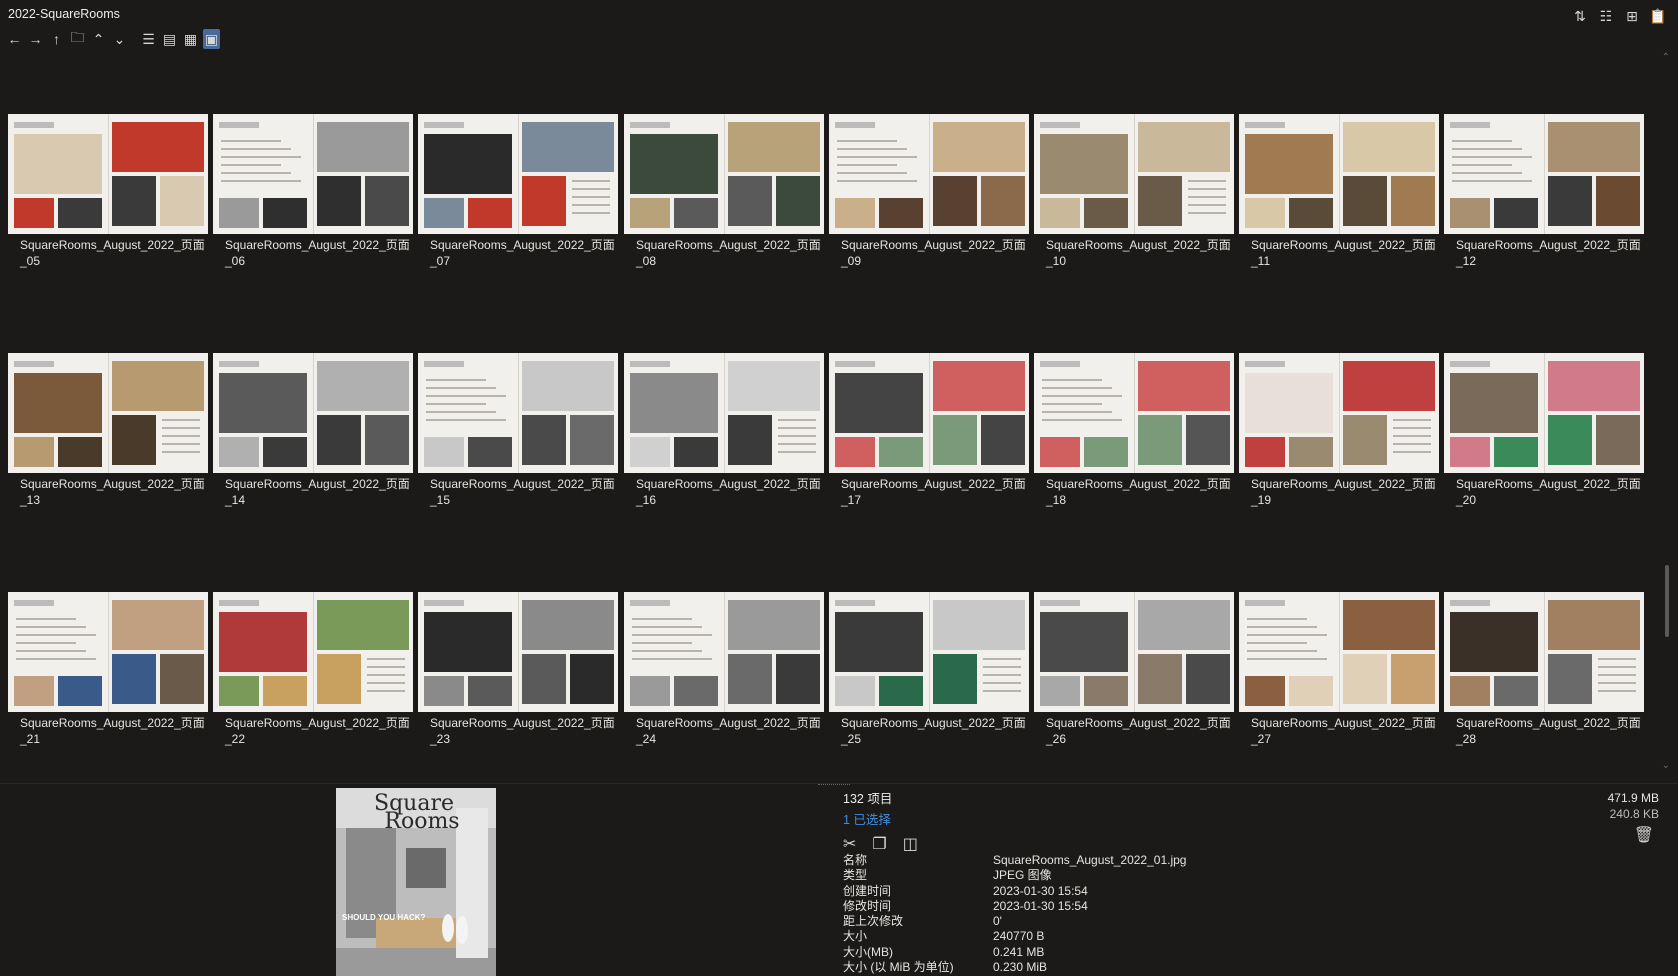 The width and height of the screenshot is (1678, 976). Describe the element at coordinates (384, 917) in the screenshot. I see `cover-headline: SHOULD YOU HACK?` at that location.